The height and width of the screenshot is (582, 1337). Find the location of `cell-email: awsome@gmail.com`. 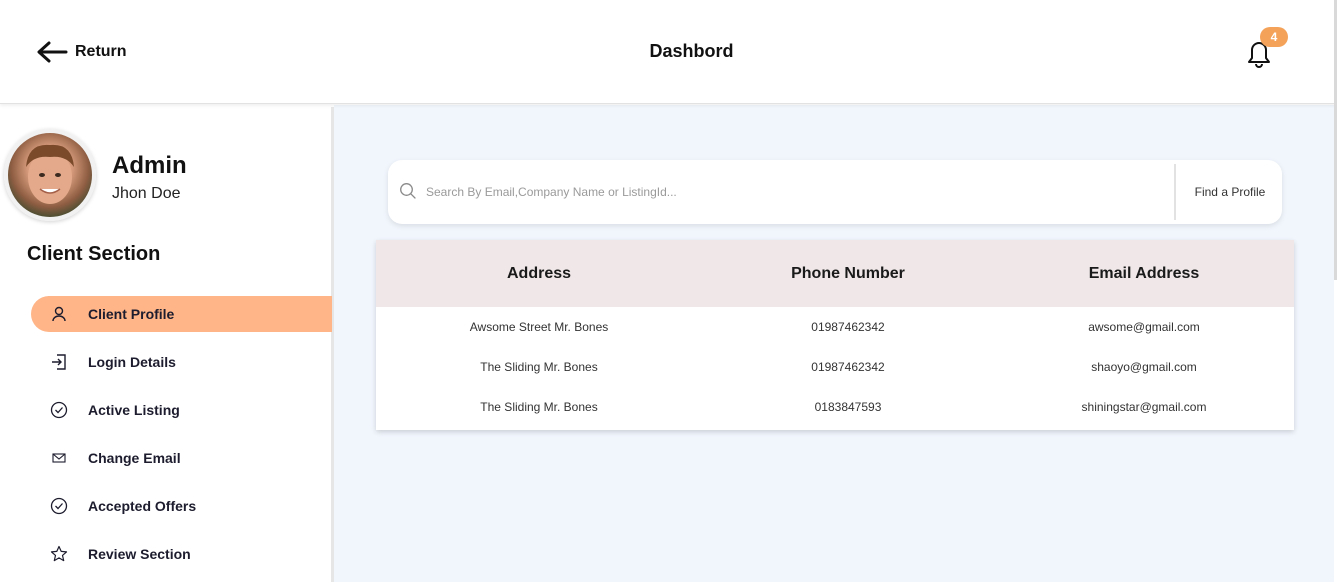

cell-email: awsome@gmail.com is located at coordinates (1144, 327).